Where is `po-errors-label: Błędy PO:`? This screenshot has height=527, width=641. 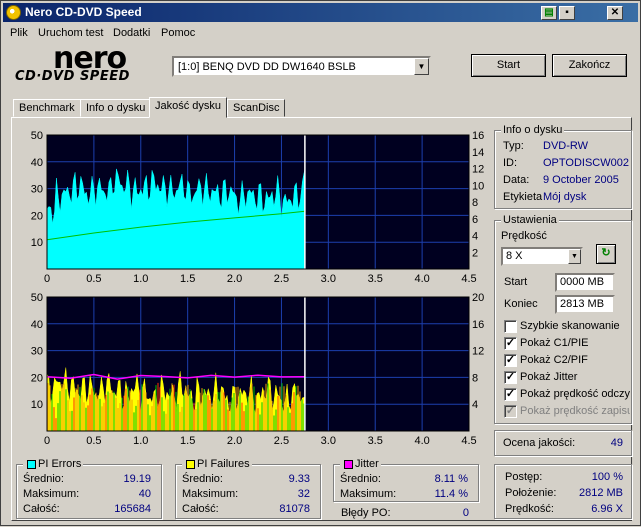
po-errors-label: Błędy PO: is located at coordinates (366, 513).